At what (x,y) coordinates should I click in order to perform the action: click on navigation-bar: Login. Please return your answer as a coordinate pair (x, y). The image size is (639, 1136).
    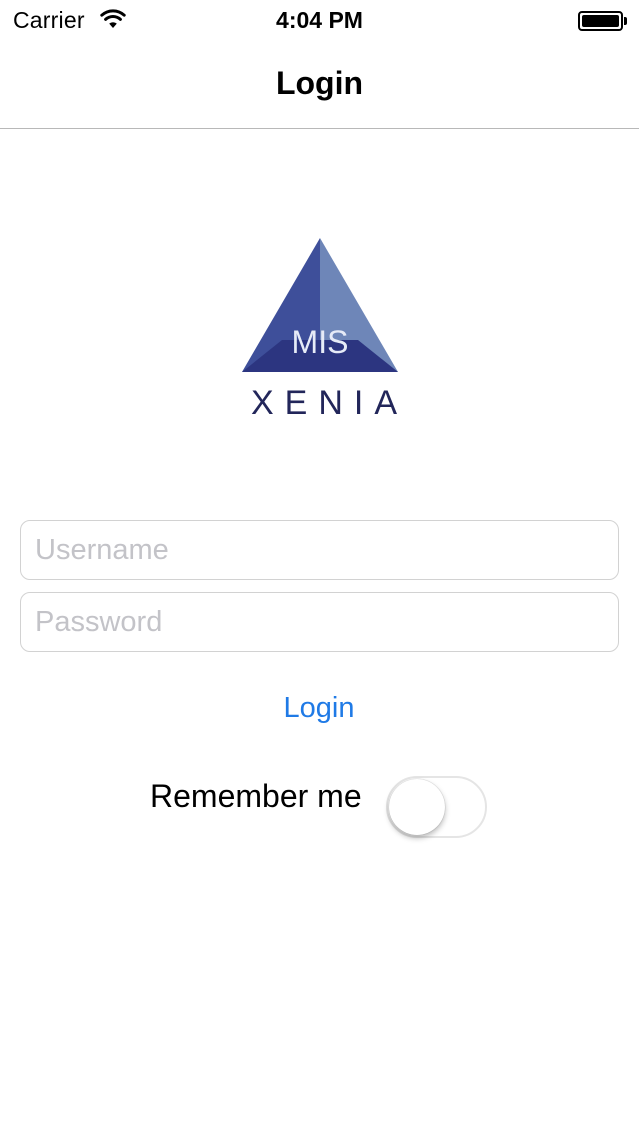
    Looking at the image, I should click on (319, 84).